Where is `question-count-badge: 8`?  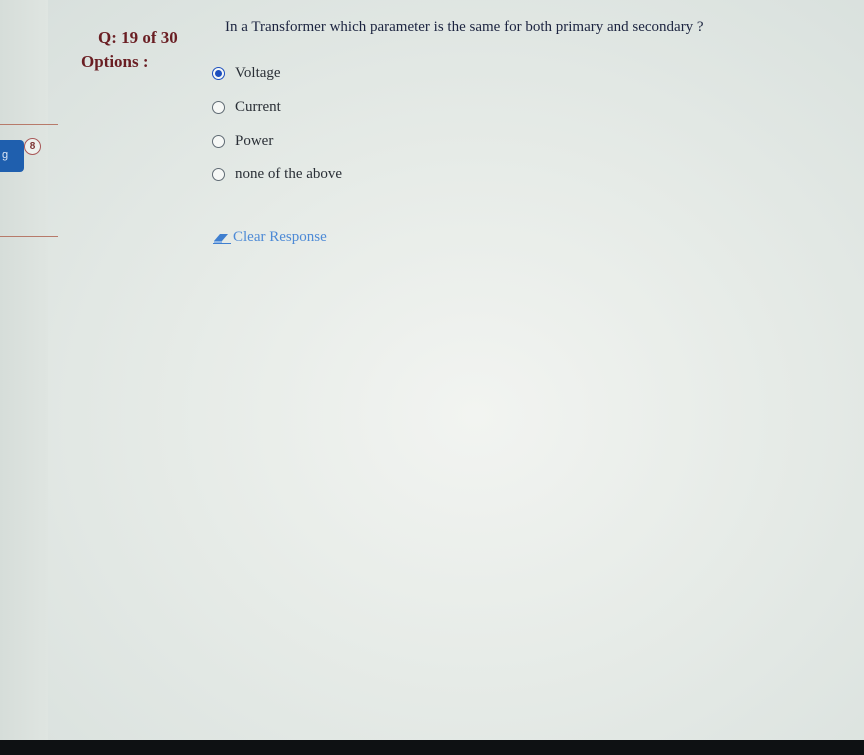
question-count-badge: 8 is located at coordinates (32, 146).